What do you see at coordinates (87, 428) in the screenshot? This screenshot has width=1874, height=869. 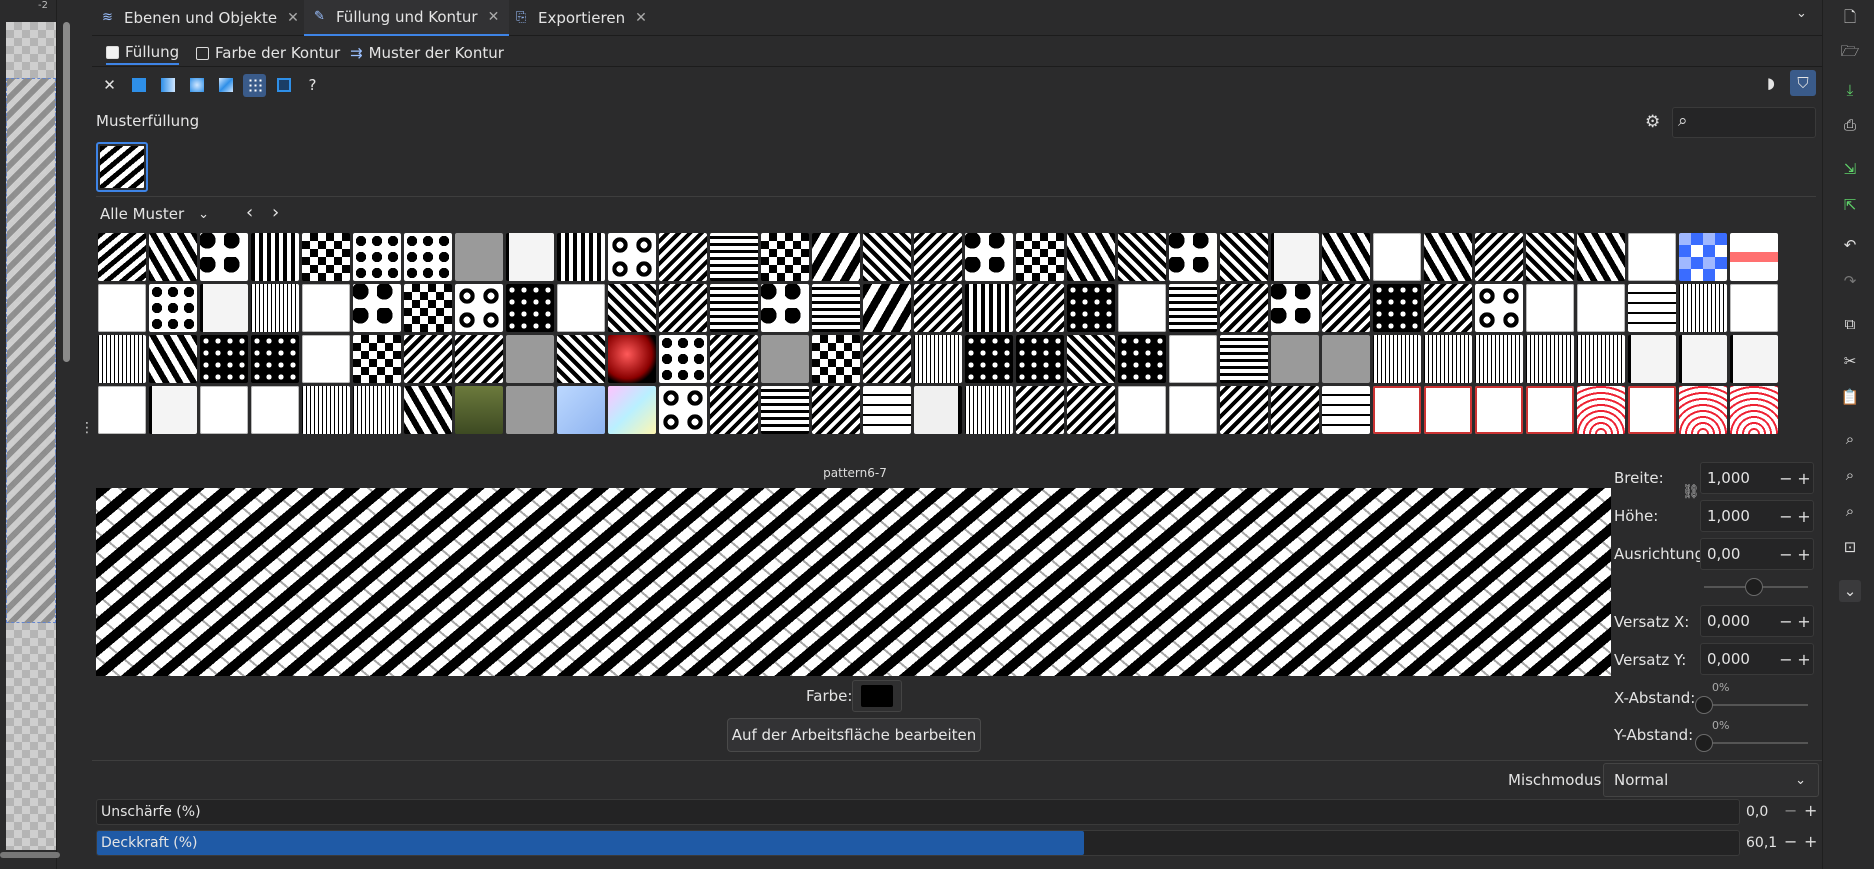 I see `panel-resize-handle: ⋮` at bounding box center [87, 428].